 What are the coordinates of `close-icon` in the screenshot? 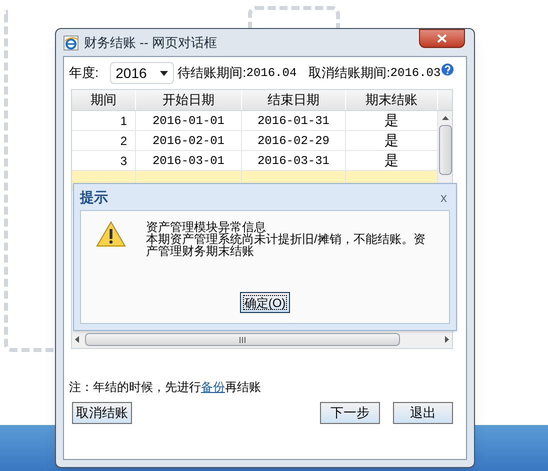 It's located at (442, 38).